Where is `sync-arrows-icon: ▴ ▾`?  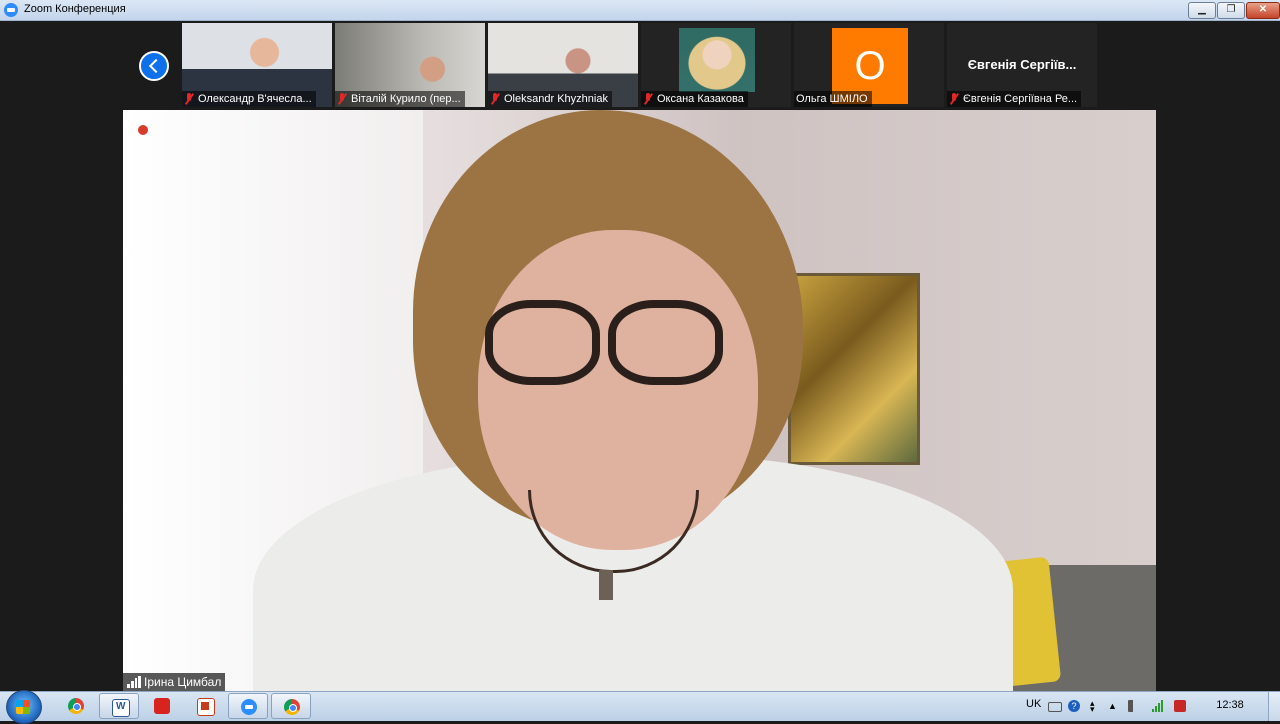
sync-arrows-icon: ▴ ▾ is located at coordinates (1096, 706).